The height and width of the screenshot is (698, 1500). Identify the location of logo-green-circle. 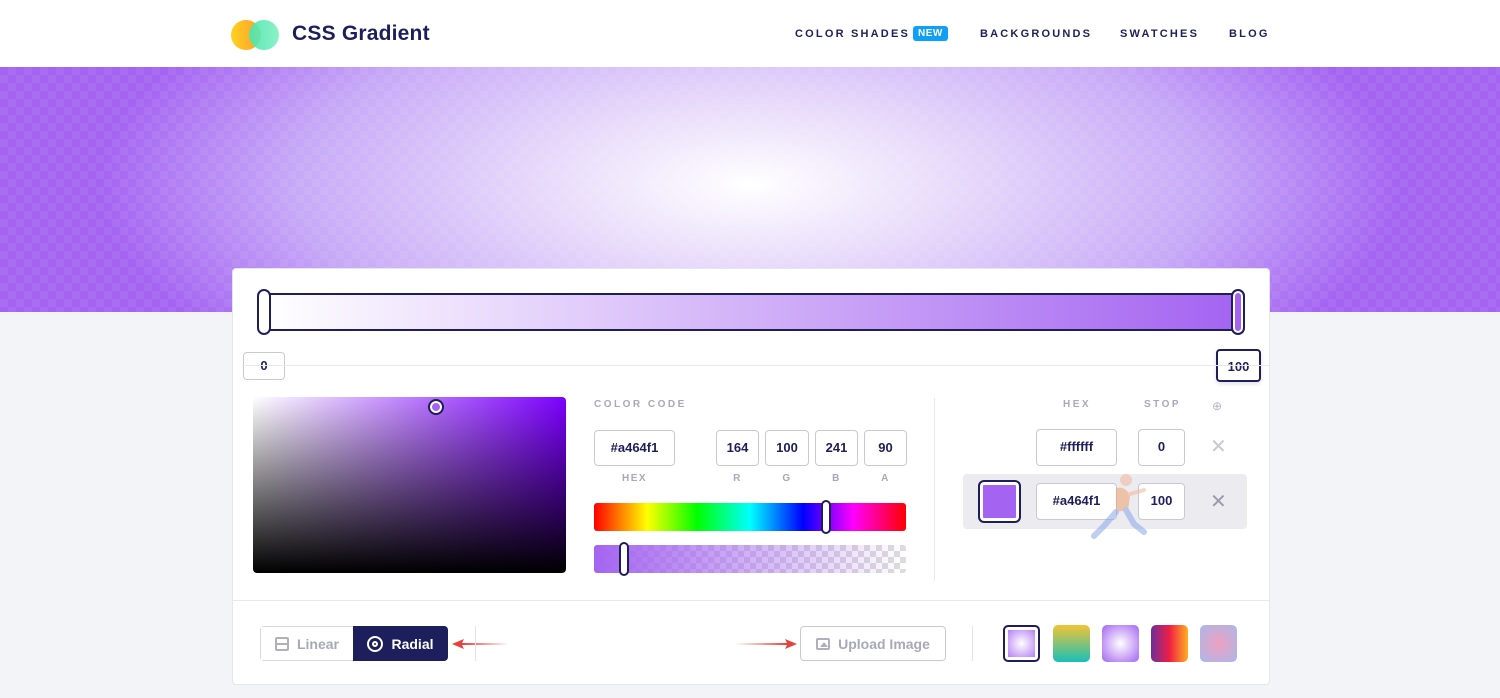
(264, 35).